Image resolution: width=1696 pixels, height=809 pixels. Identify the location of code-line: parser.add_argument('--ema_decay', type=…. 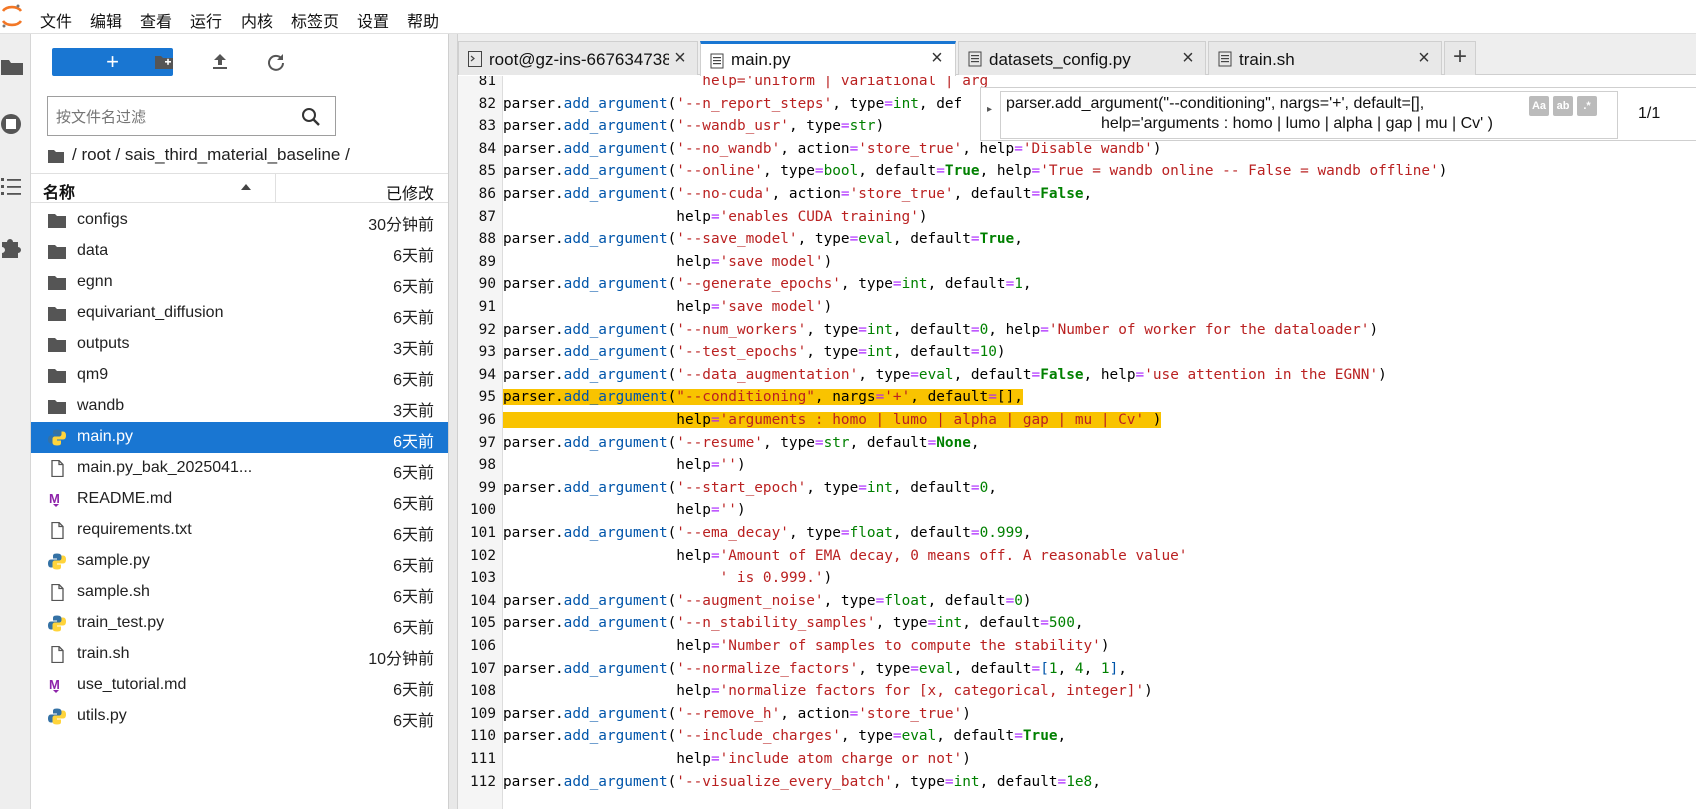
(1099, 533).